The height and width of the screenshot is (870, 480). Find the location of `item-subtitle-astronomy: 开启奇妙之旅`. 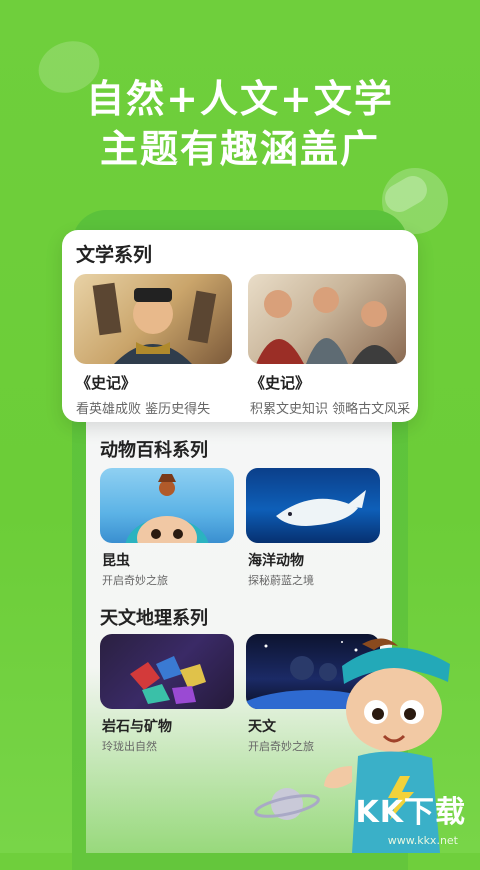

item-subtitle-astronomy: 开启奇妙之旅 is located at coordinates (281, 746).